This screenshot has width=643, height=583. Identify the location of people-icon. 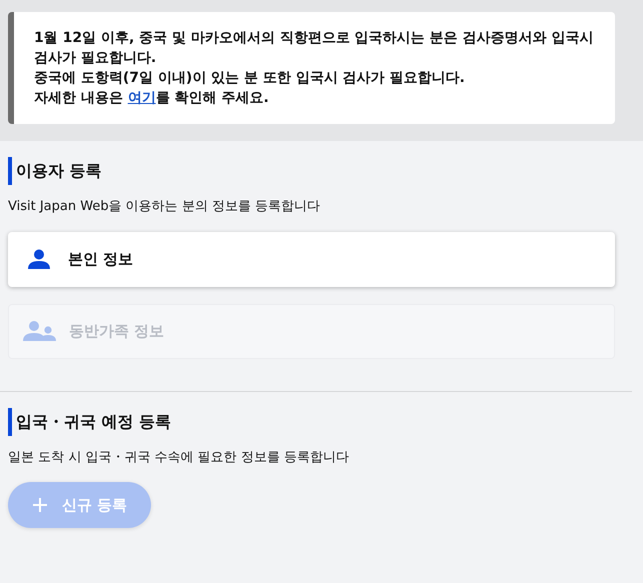
(40, 331).